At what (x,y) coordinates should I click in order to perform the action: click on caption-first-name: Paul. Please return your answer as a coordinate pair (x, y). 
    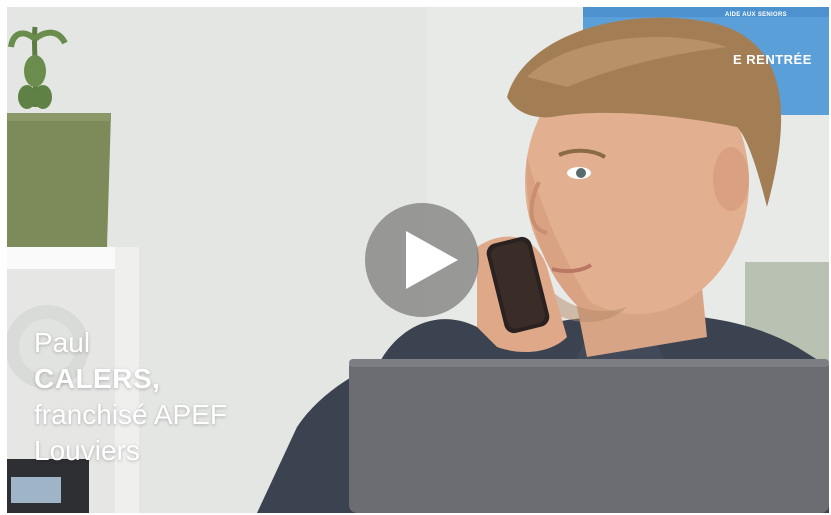
    Looking at the image, I should click on (62, 342).